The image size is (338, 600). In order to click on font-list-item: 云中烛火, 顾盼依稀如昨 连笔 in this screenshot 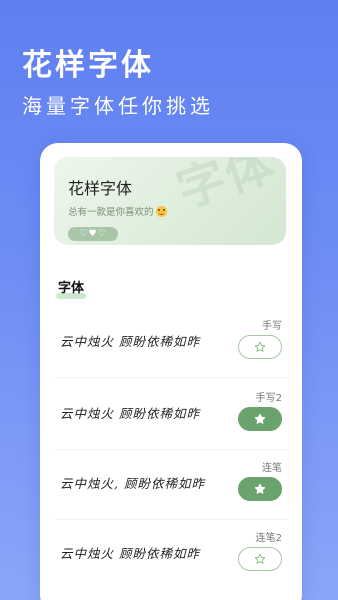, I will do `click(171, 485)`.